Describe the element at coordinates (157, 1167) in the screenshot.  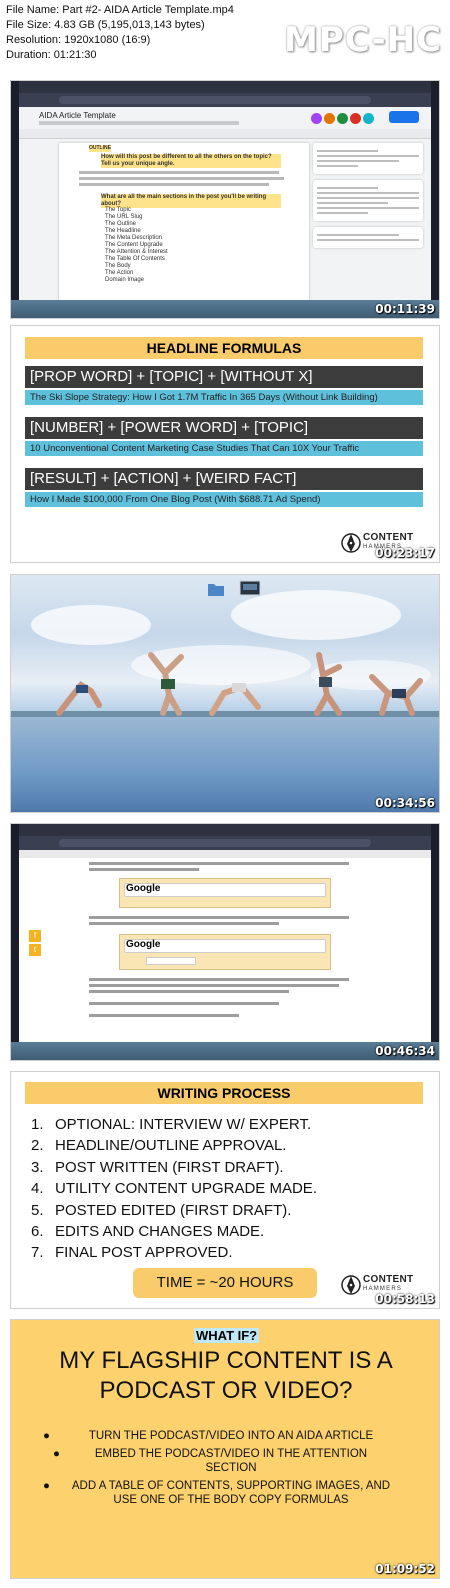
I see `step-item: 3. POST WRITTEN (FIRST DRAFT).` at that location.